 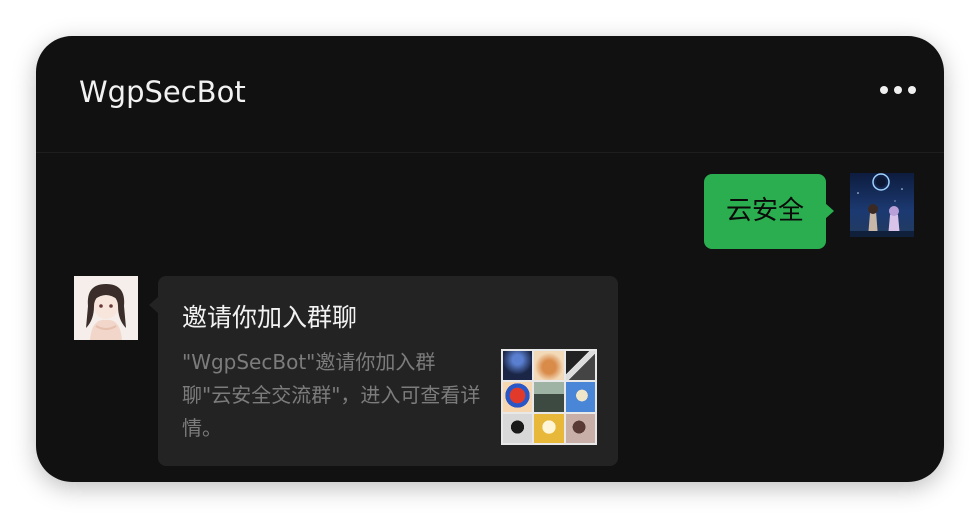 I want to click on my-avatar, so click(x=882, y=205).